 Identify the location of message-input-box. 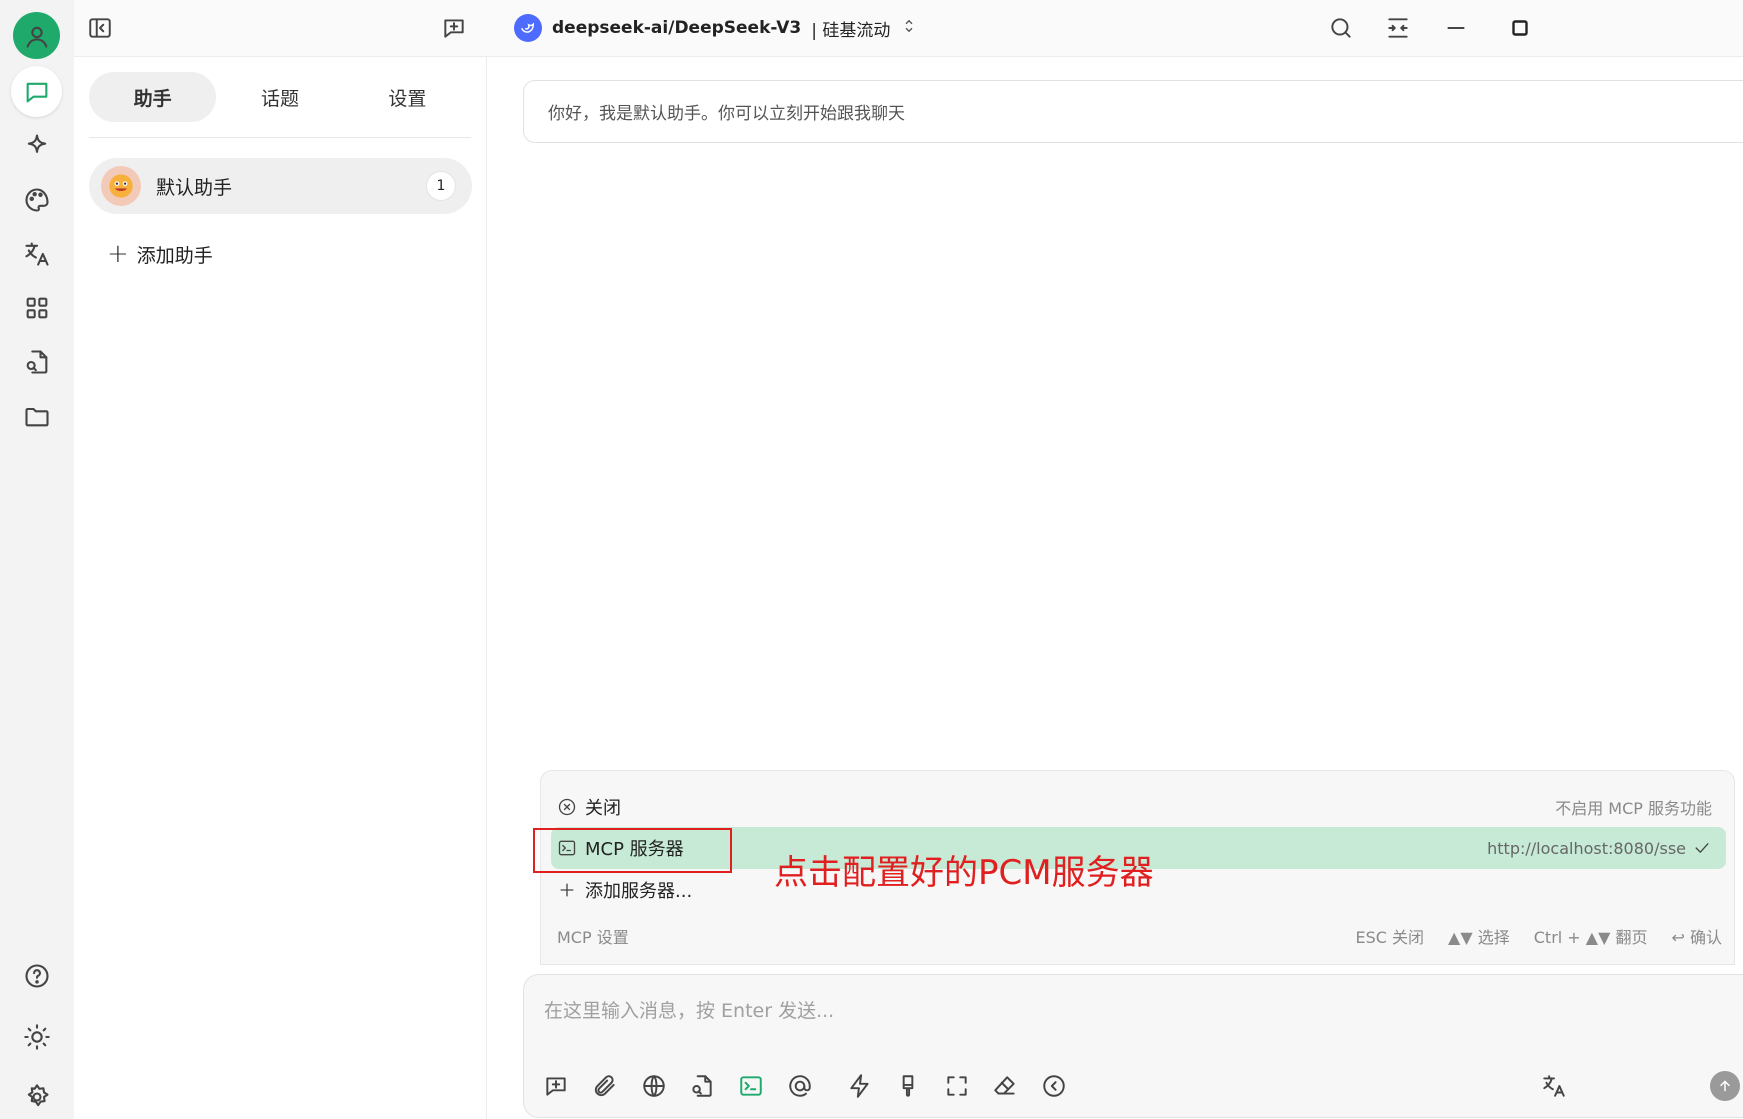
(1133, 1046).